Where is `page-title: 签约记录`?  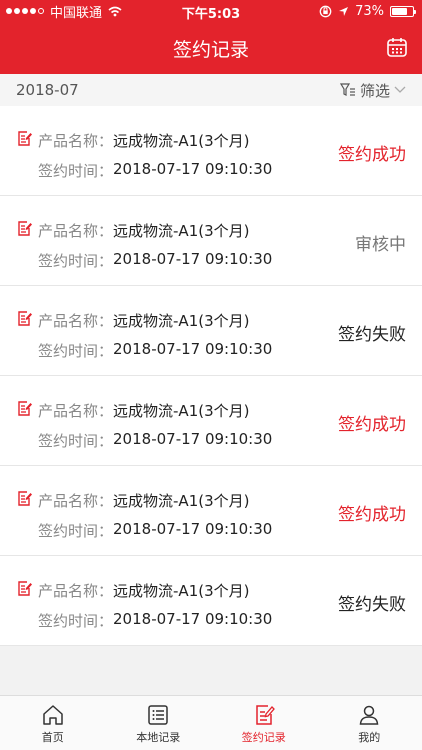
page-title: 签约记录 is located at coordinates (210, 49).